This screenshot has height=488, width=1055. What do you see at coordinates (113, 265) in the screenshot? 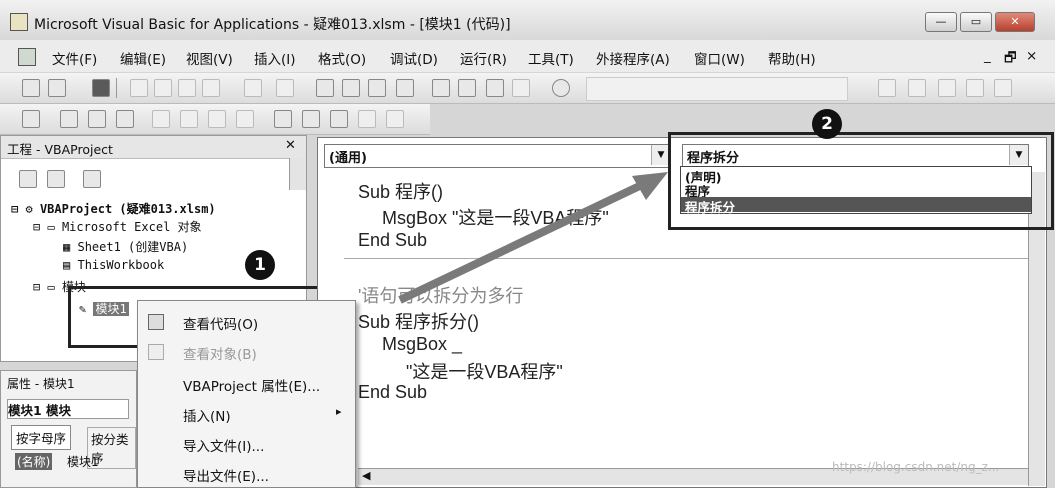
I see `tree-thisworkbook: ▤ ThisWorkbook` at bounding box center [113, 265].